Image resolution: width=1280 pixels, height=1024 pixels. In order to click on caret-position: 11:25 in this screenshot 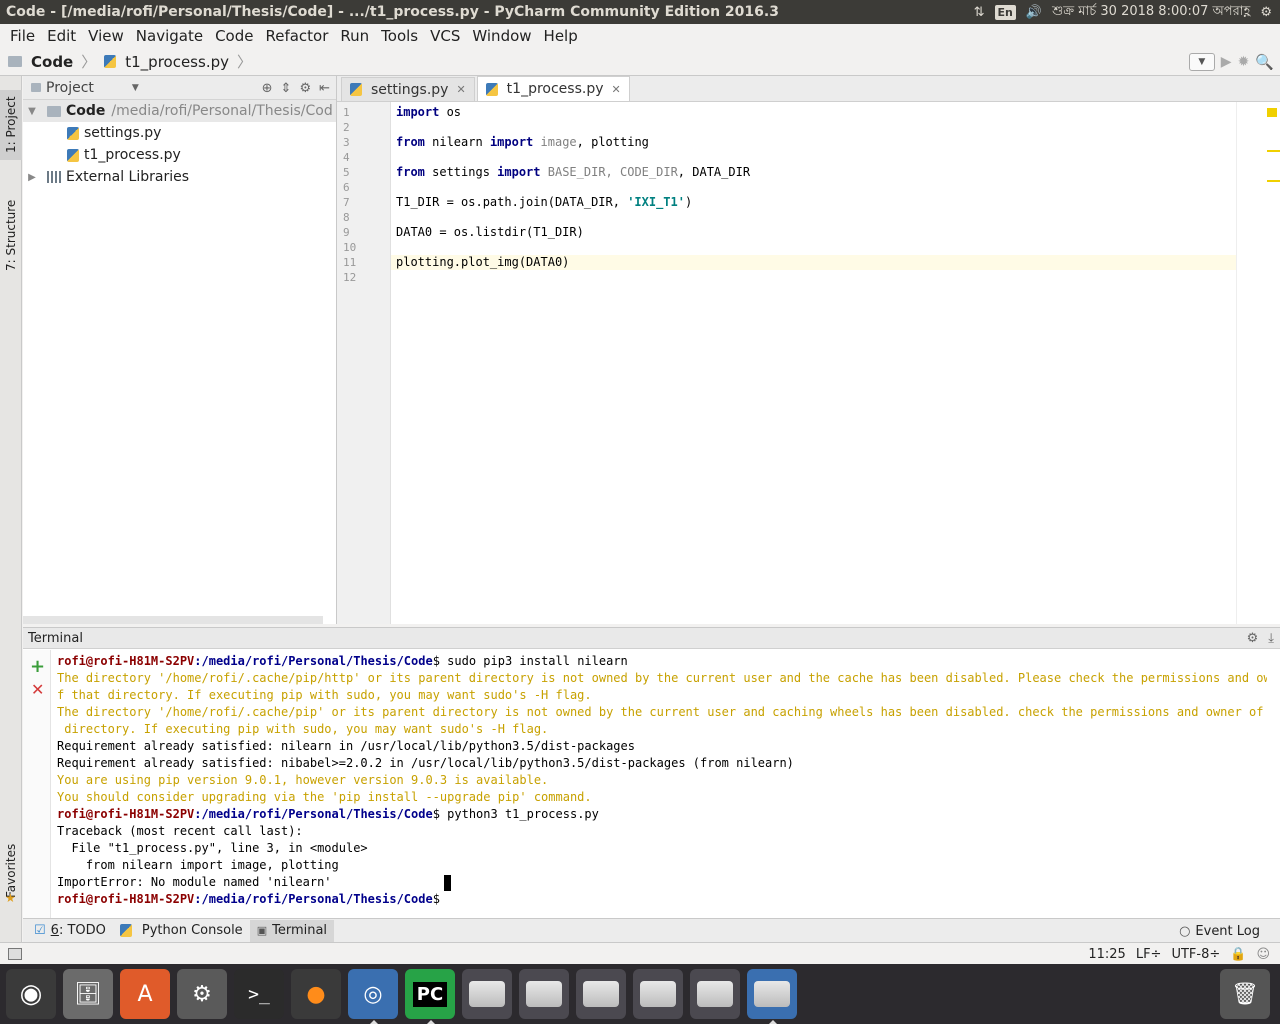, I will do `click(1106, 954)`.